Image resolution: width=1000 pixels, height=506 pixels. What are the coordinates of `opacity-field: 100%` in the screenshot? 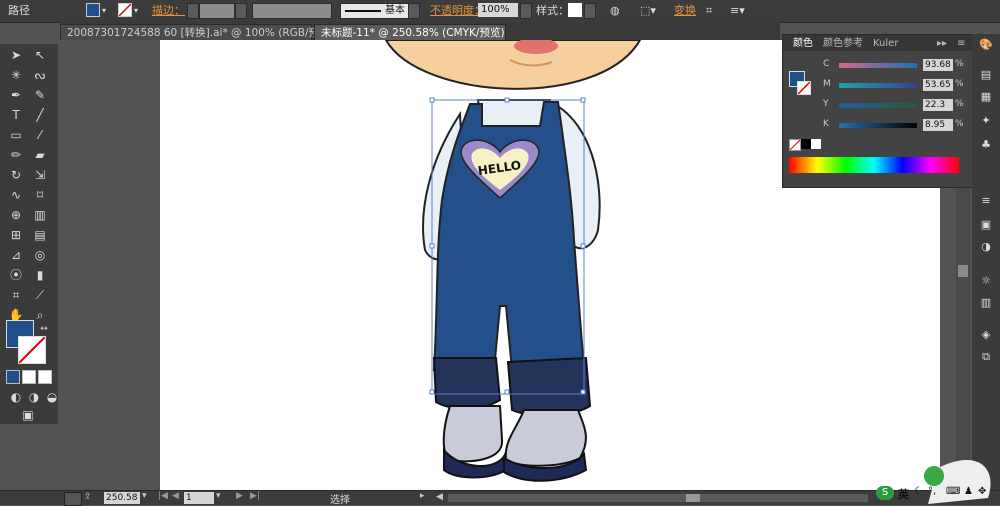 It's located at (498, 10).